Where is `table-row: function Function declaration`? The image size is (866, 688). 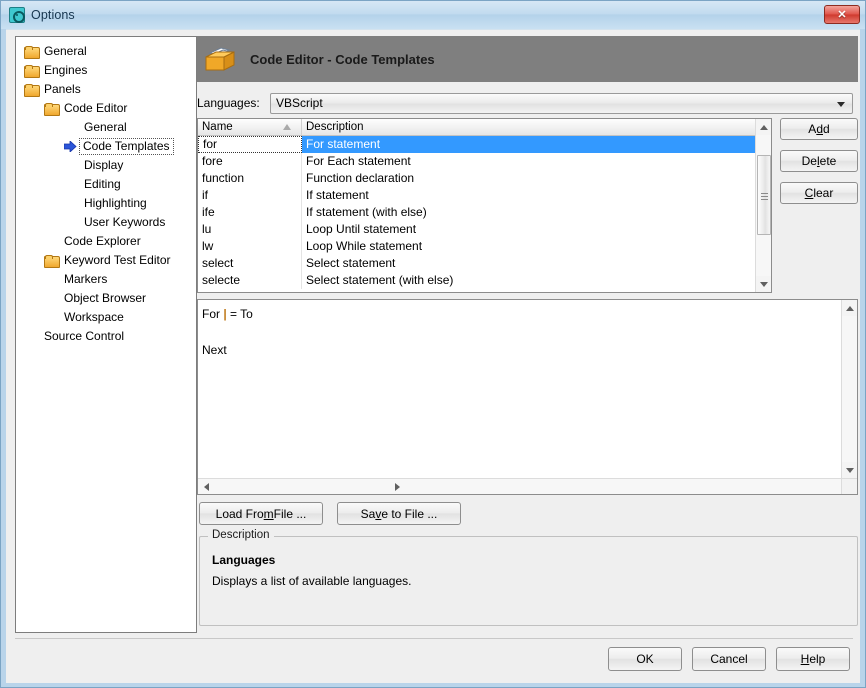
table-row: function Function declaration is located at coordinates (484, 178).